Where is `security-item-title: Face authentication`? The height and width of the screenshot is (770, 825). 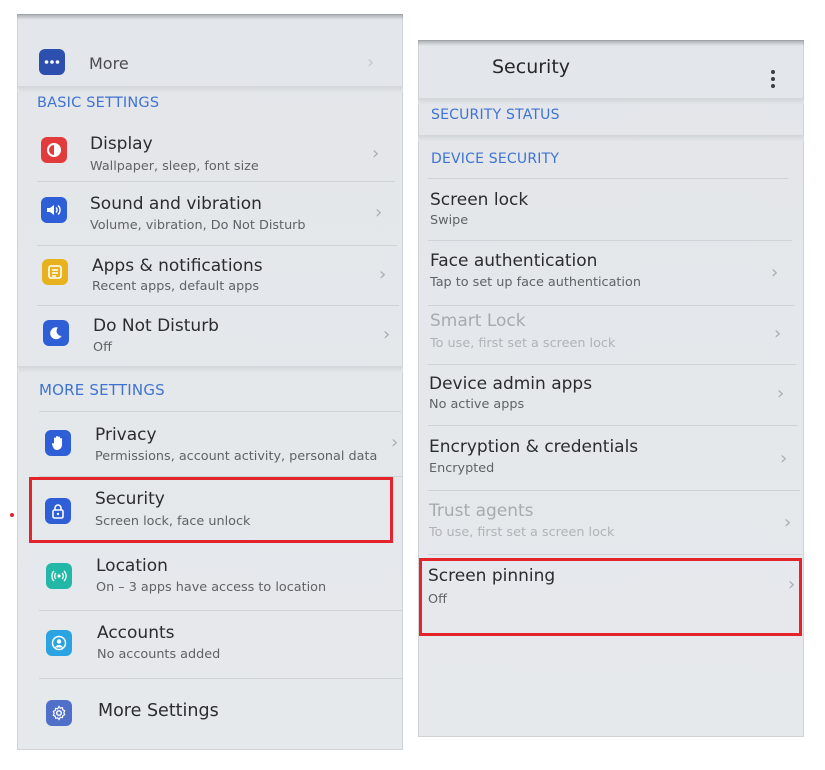
security-item-title: Face authentication is located at coordinates (514, 261).